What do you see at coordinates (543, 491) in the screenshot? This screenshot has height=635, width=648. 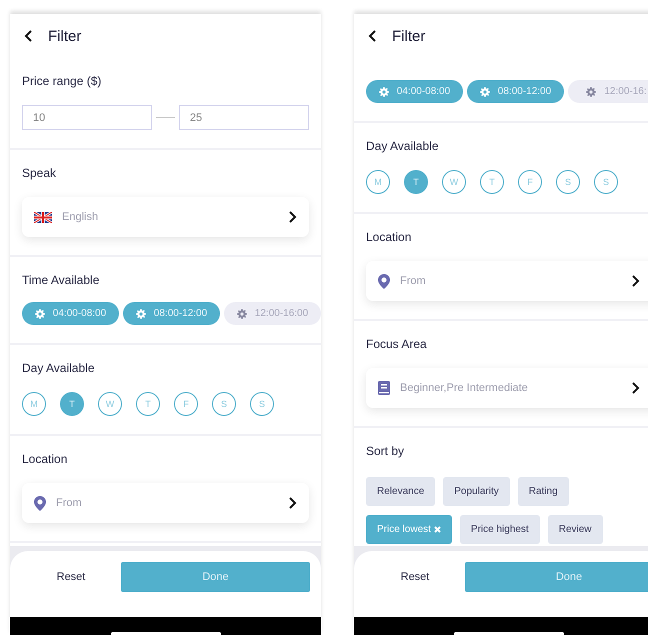 I see `sort-option: Rating` at bounding box center [543, 491].